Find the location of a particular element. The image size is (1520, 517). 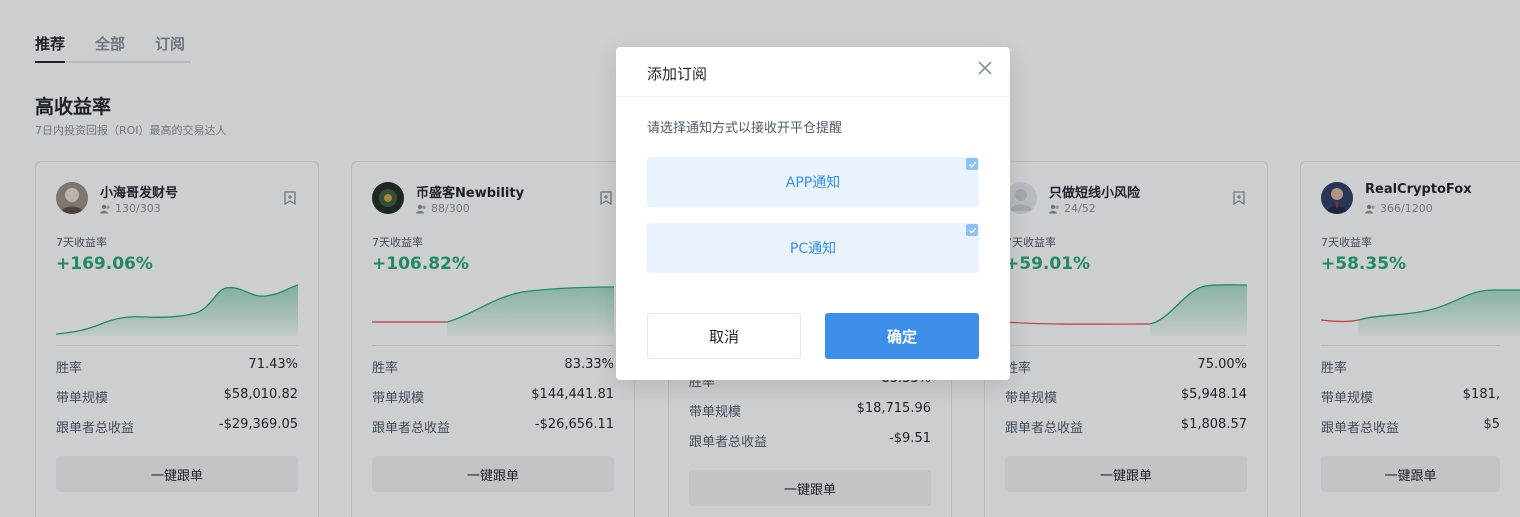

option-app-notification: APP通知 is located at coordinates (813, 182).